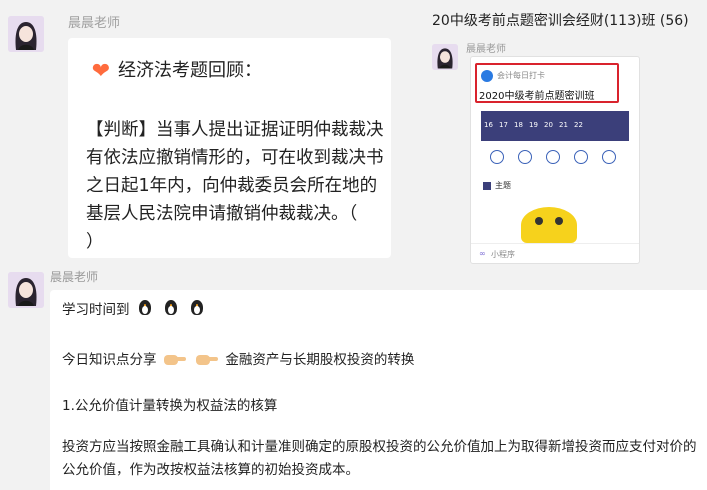  Describe the element at coordinates (487, 186) in the screenshot. I see `section-marker-icon` at that location.